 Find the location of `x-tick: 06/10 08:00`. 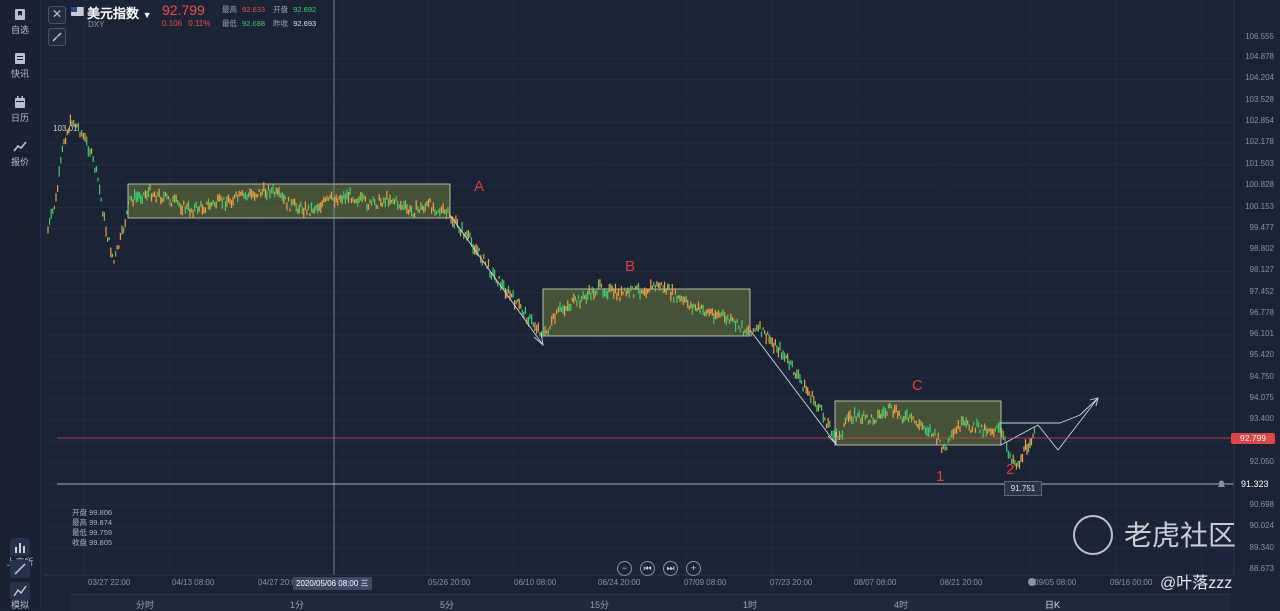

x-tick: 06/10 08:00 is located at coordinates (535, 582).